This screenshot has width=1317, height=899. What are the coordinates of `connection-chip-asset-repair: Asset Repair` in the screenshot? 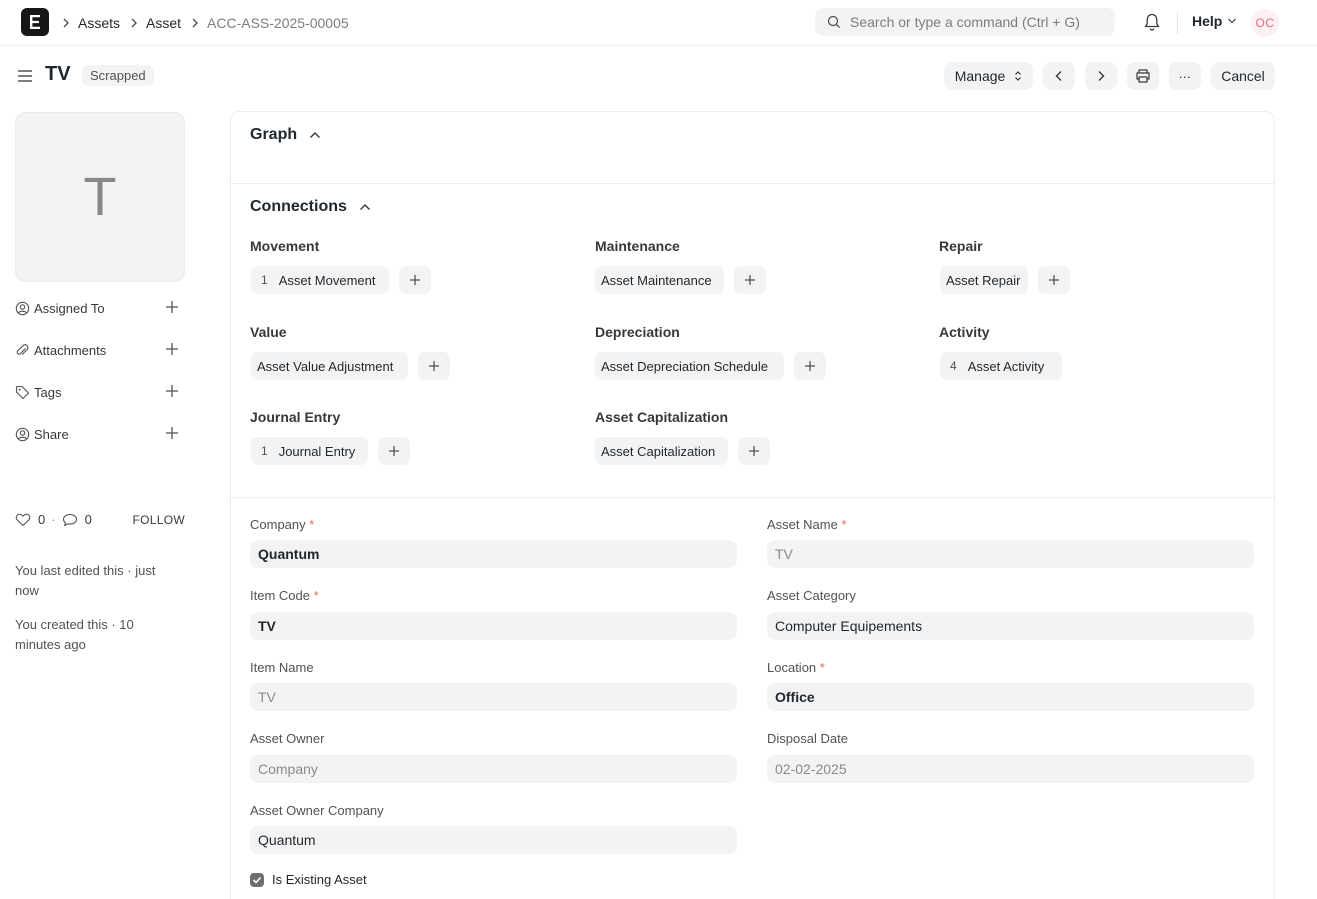 It's located at (984, 280).